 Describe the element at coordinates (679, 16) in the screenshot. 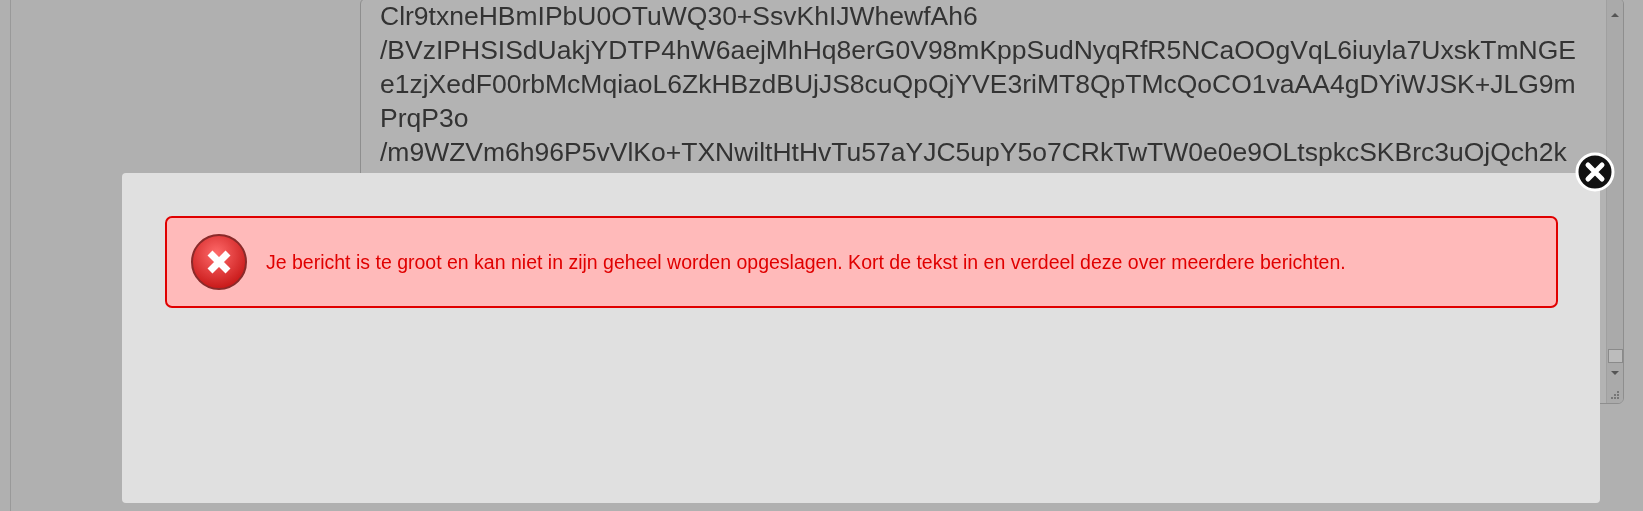

I see `text-line: Clr9txneHBmIPbU0OTuWQ30+SsvKhIJWhewfAh6` at that location.